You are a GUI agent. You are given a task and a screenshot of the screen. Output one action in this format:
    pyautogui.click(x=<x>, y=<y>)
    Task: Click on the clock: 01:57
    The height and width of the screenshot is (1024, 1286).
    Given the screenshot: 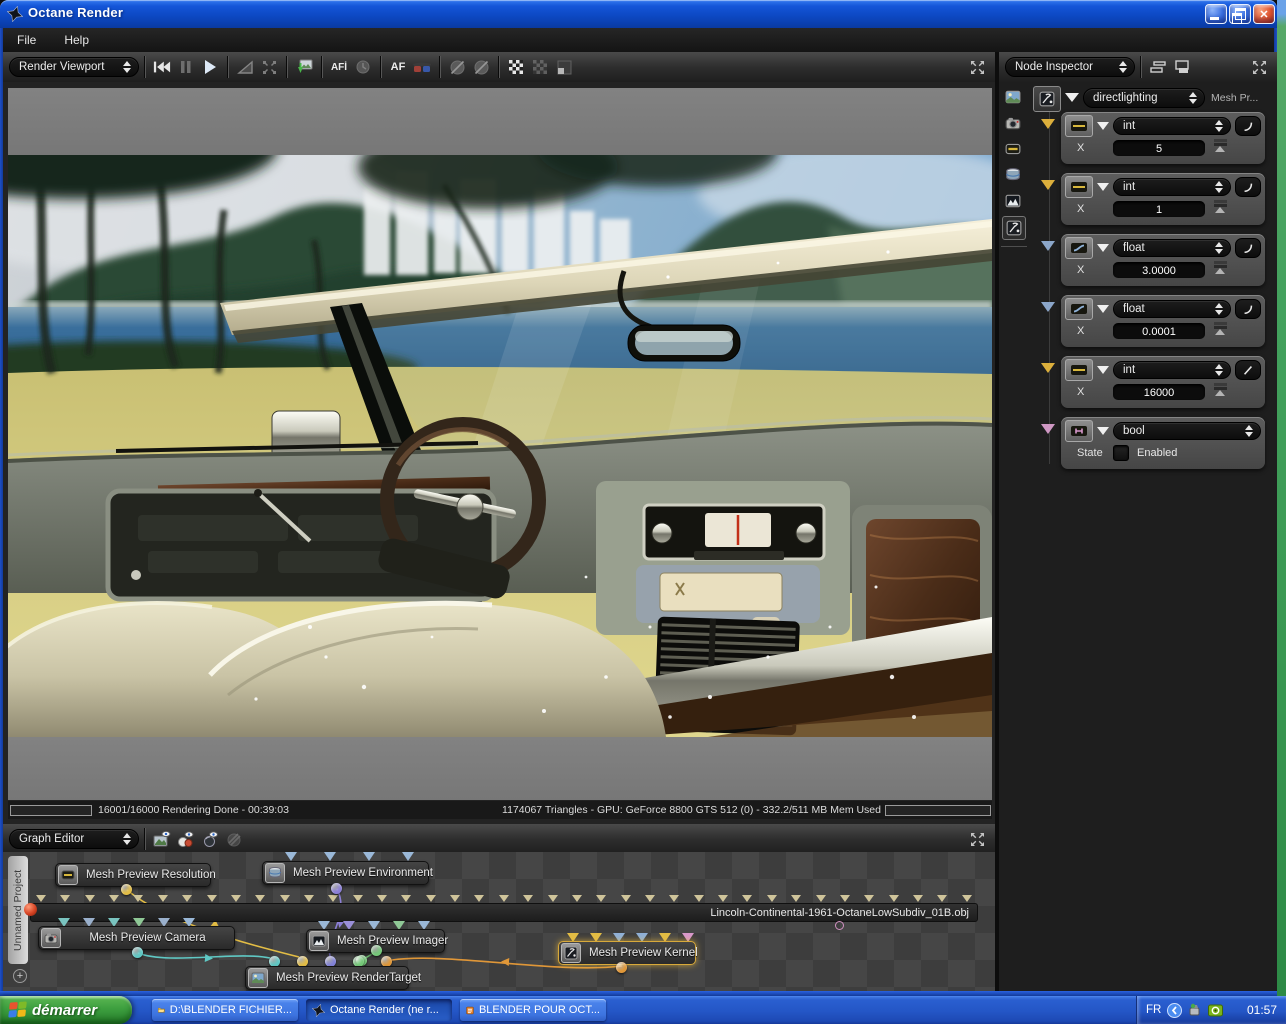 What is the action you would take?
    pyautogui.click(x=1262, y=1010)
    